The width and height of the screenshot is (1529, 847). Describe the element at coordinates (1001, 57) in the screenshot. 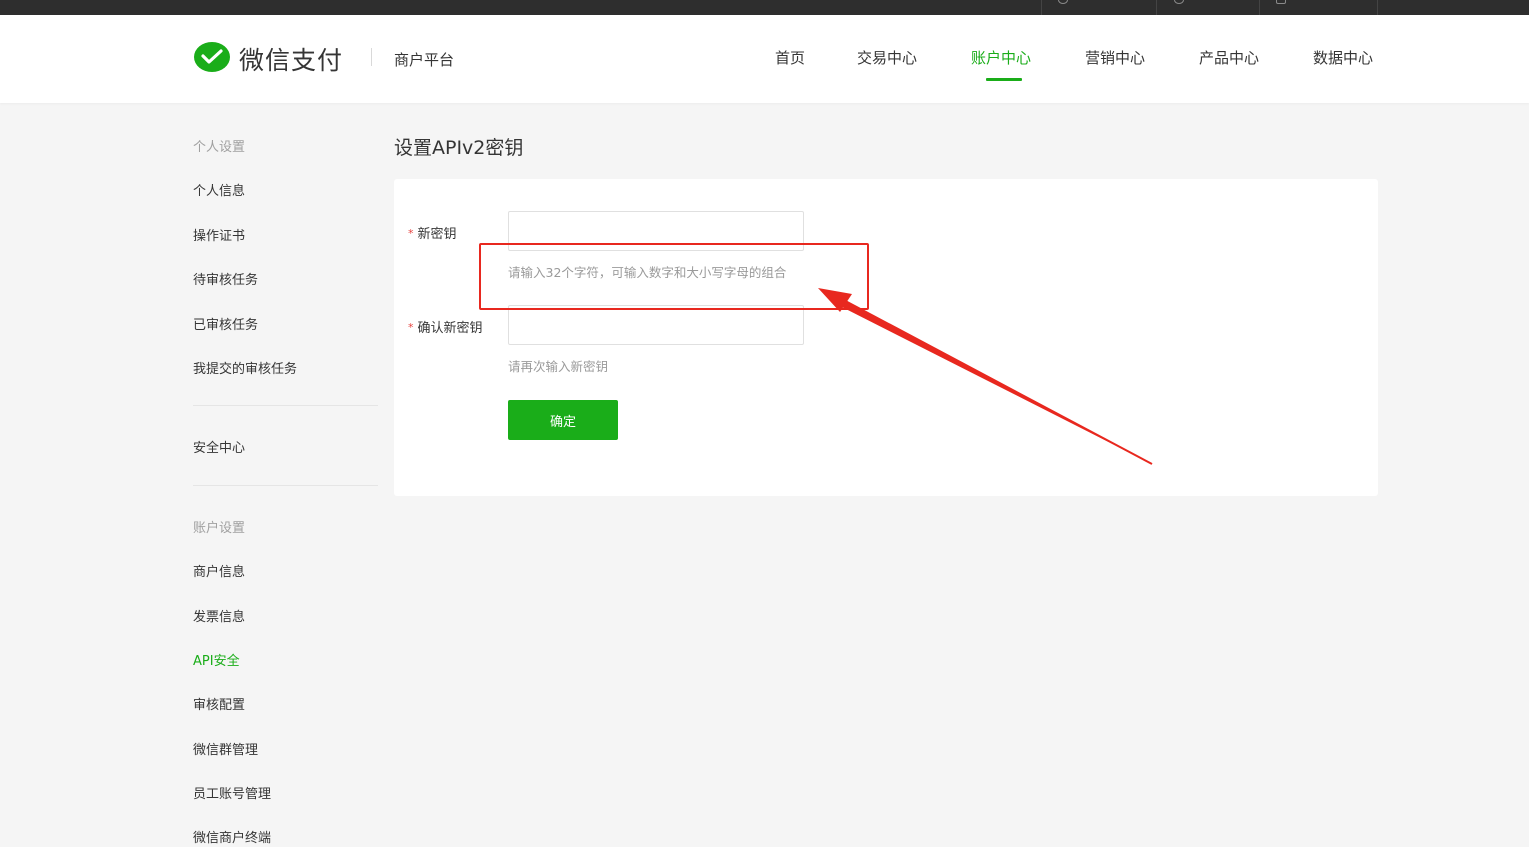

I see `nav-account-center: 账户中心` at that location.